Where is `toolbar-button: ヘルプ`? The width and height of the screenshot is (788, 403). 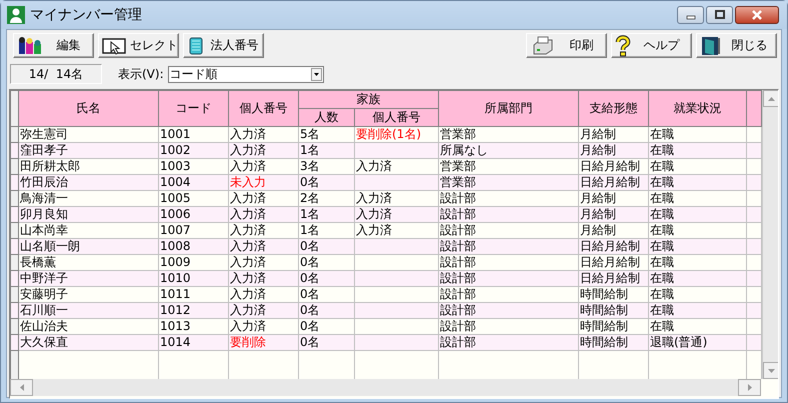
toolbar-button: ヘルプ is located at coordinates (651, 45).